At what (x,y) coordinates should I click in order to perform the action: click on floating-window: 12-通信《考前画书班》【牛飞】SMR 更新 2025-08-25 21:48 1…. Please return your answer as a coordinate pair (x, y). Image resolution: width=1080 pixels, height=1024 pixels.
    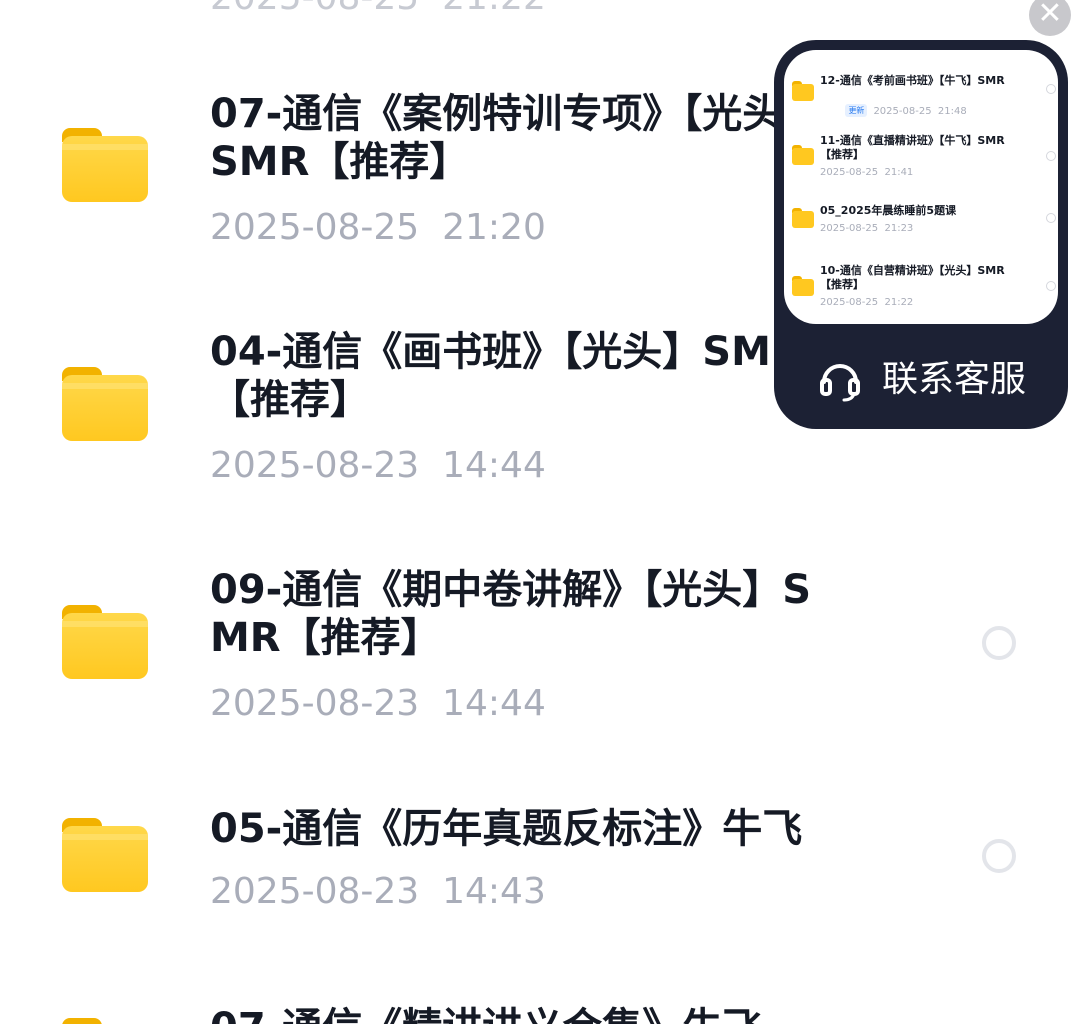
    Looking at the image, I should click on (921, 234).